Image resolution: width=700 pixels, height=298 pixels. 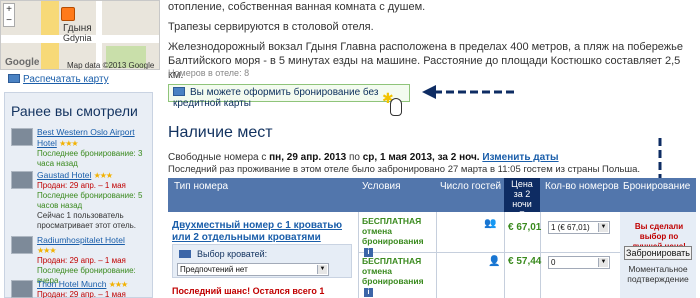 What do you see at coordinates (185, 254) in the screenshot?
I see `bed-icon` at bounding box center [185, 254].